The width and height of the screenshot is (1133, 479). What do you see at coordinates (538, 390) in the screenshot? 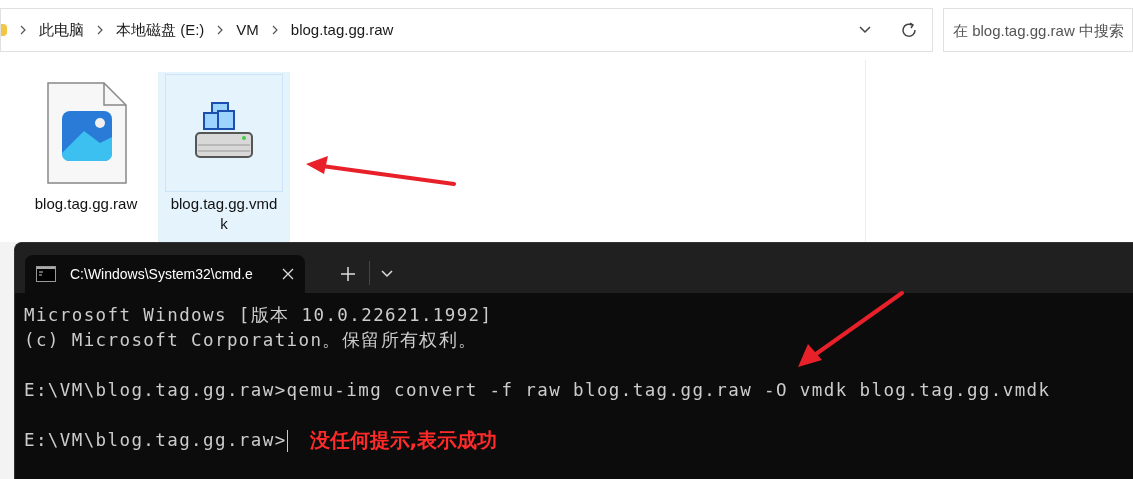
I see `console-line: E:\VM\blog.tag.gg.raw>qemu-img convert -f raw blog.tag.gg.raw -O vmdk blog.tag.gg.vmdk` at bounding box center [538, 390].